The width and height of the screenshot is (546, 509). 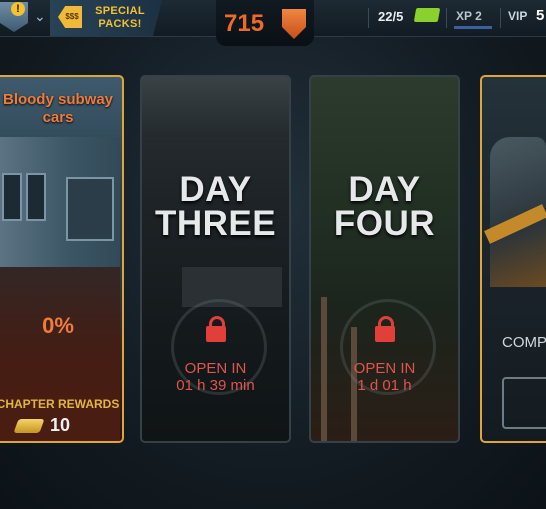 What do you see at coordinates (58, 108) in the screenshot?
I see `chapter-title: Bloody subway cars` at bounding box center [58, 108].